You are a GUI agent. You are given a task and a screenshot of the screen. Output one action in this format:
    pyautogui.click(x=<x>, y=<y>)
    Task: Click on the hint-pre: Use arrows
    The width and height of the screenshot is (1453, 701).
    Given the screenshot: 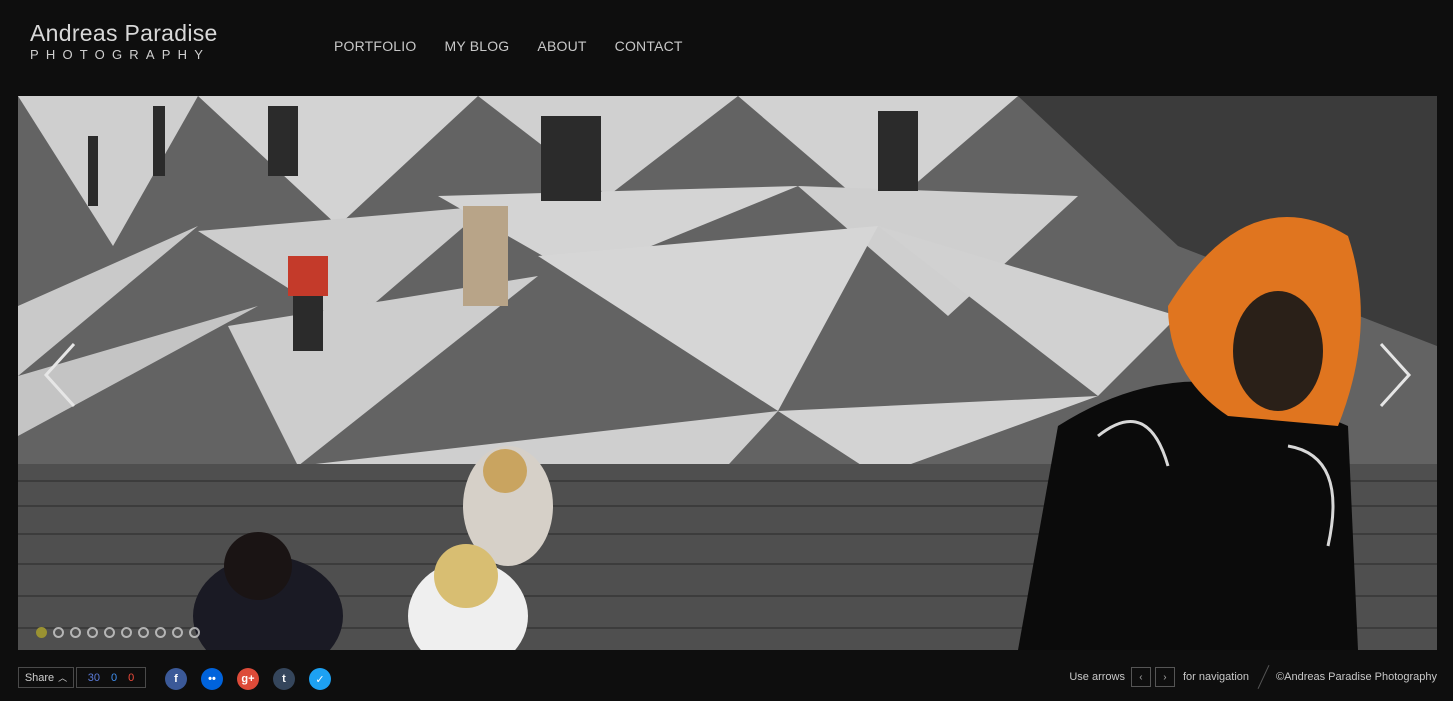 What is the action you would take?
    pyautogui.click(x=1097, y=677)
    